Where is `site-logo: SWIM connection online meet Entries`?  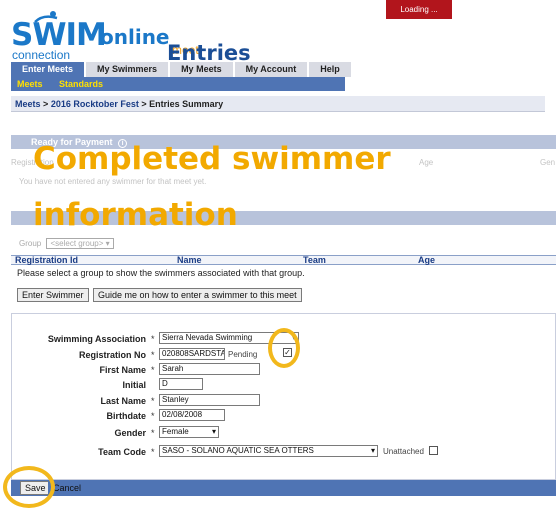 site-logo: SWIM connection online meet Entries is located at coordinates (131, 37).